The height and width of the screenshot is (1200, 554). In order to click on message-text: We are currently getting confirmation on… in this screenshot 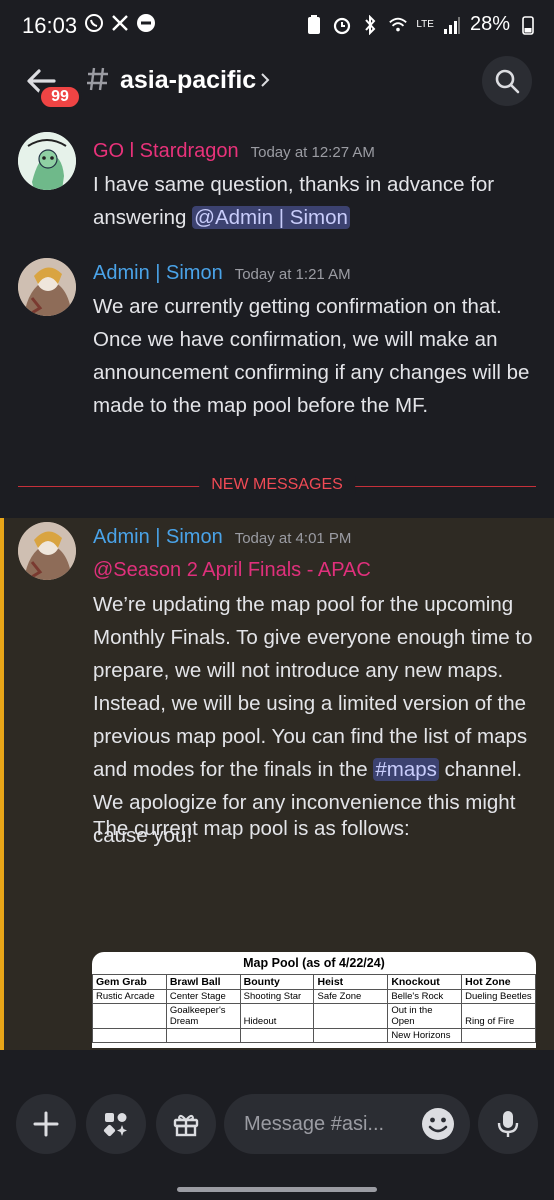, I will do `click(311, 356)`.